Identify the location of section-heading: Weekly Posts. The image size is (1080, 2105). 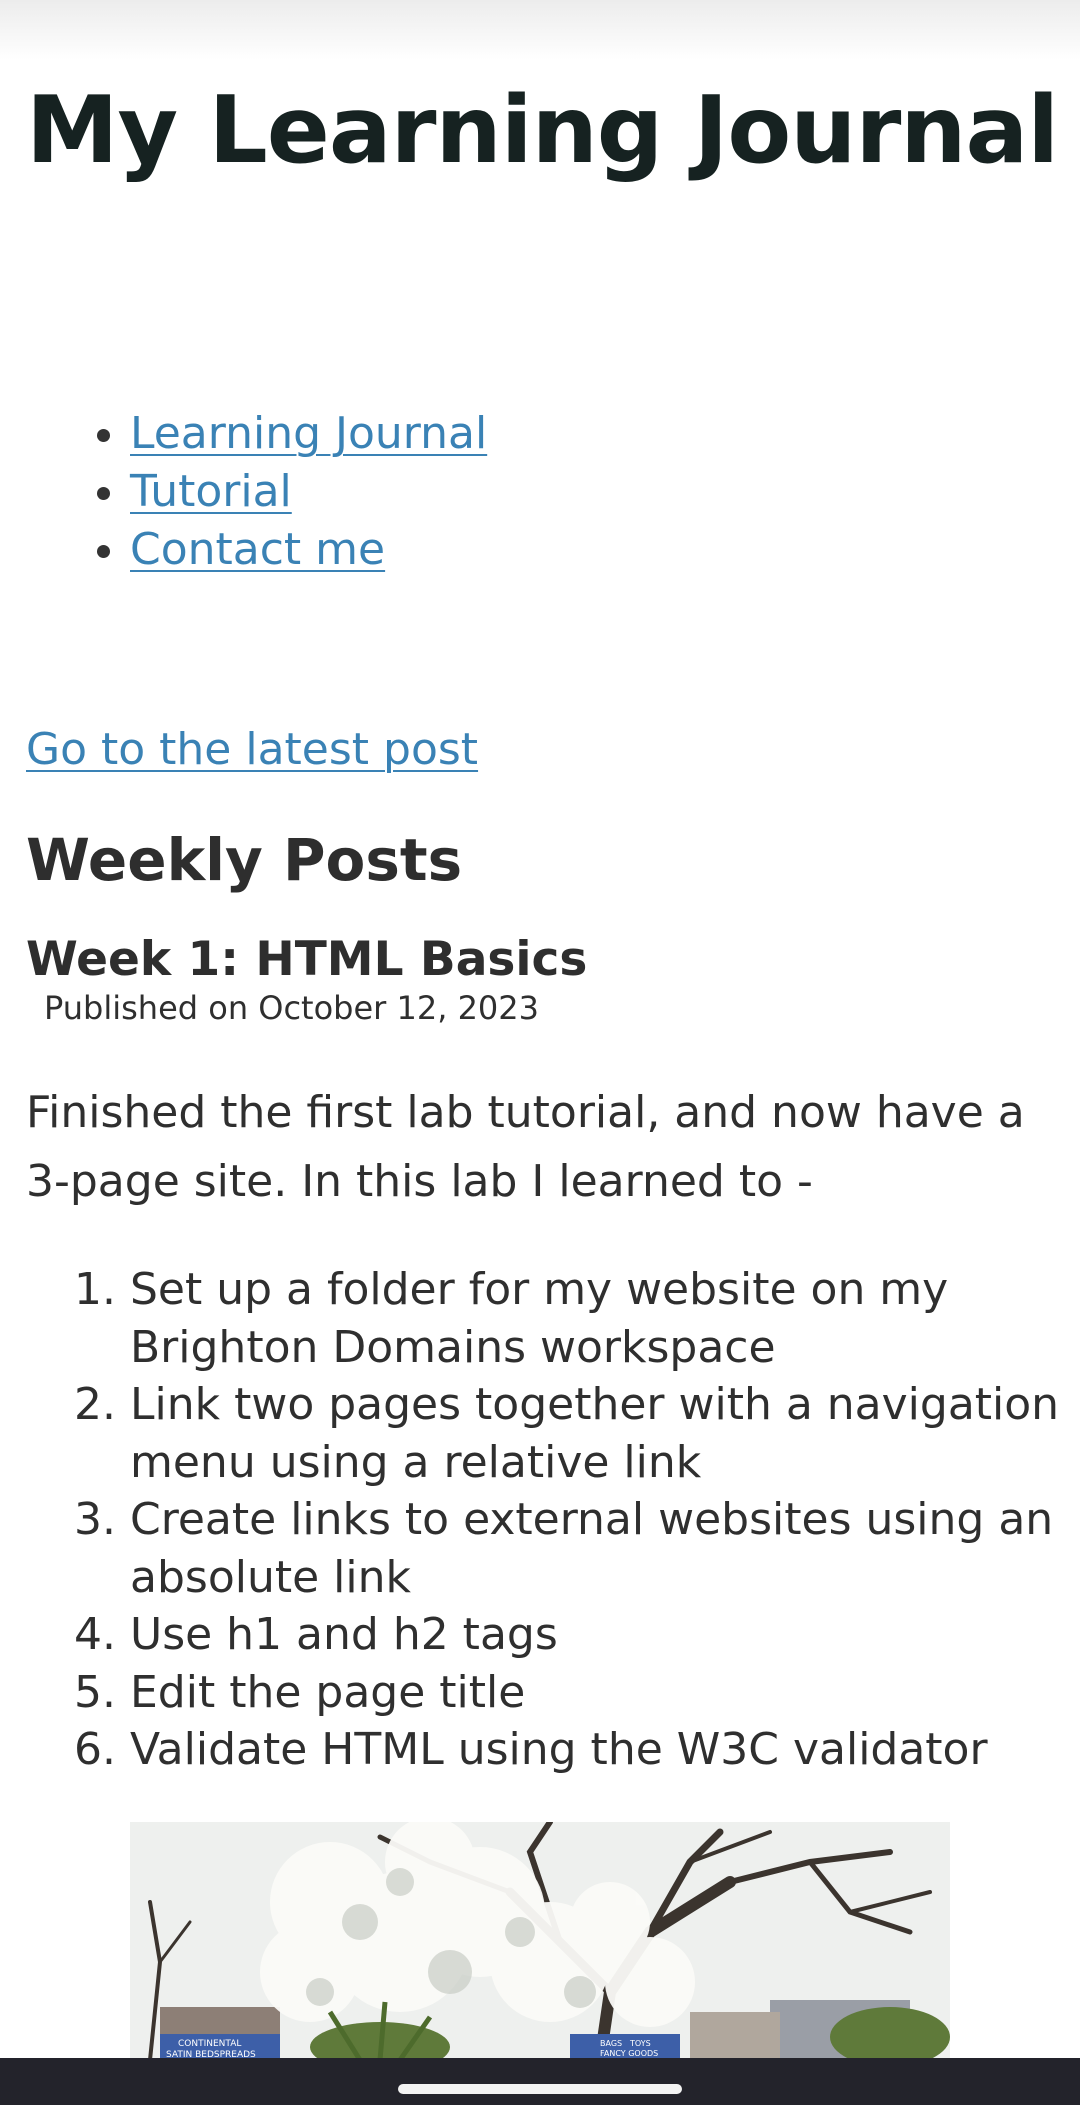
(244, 860).